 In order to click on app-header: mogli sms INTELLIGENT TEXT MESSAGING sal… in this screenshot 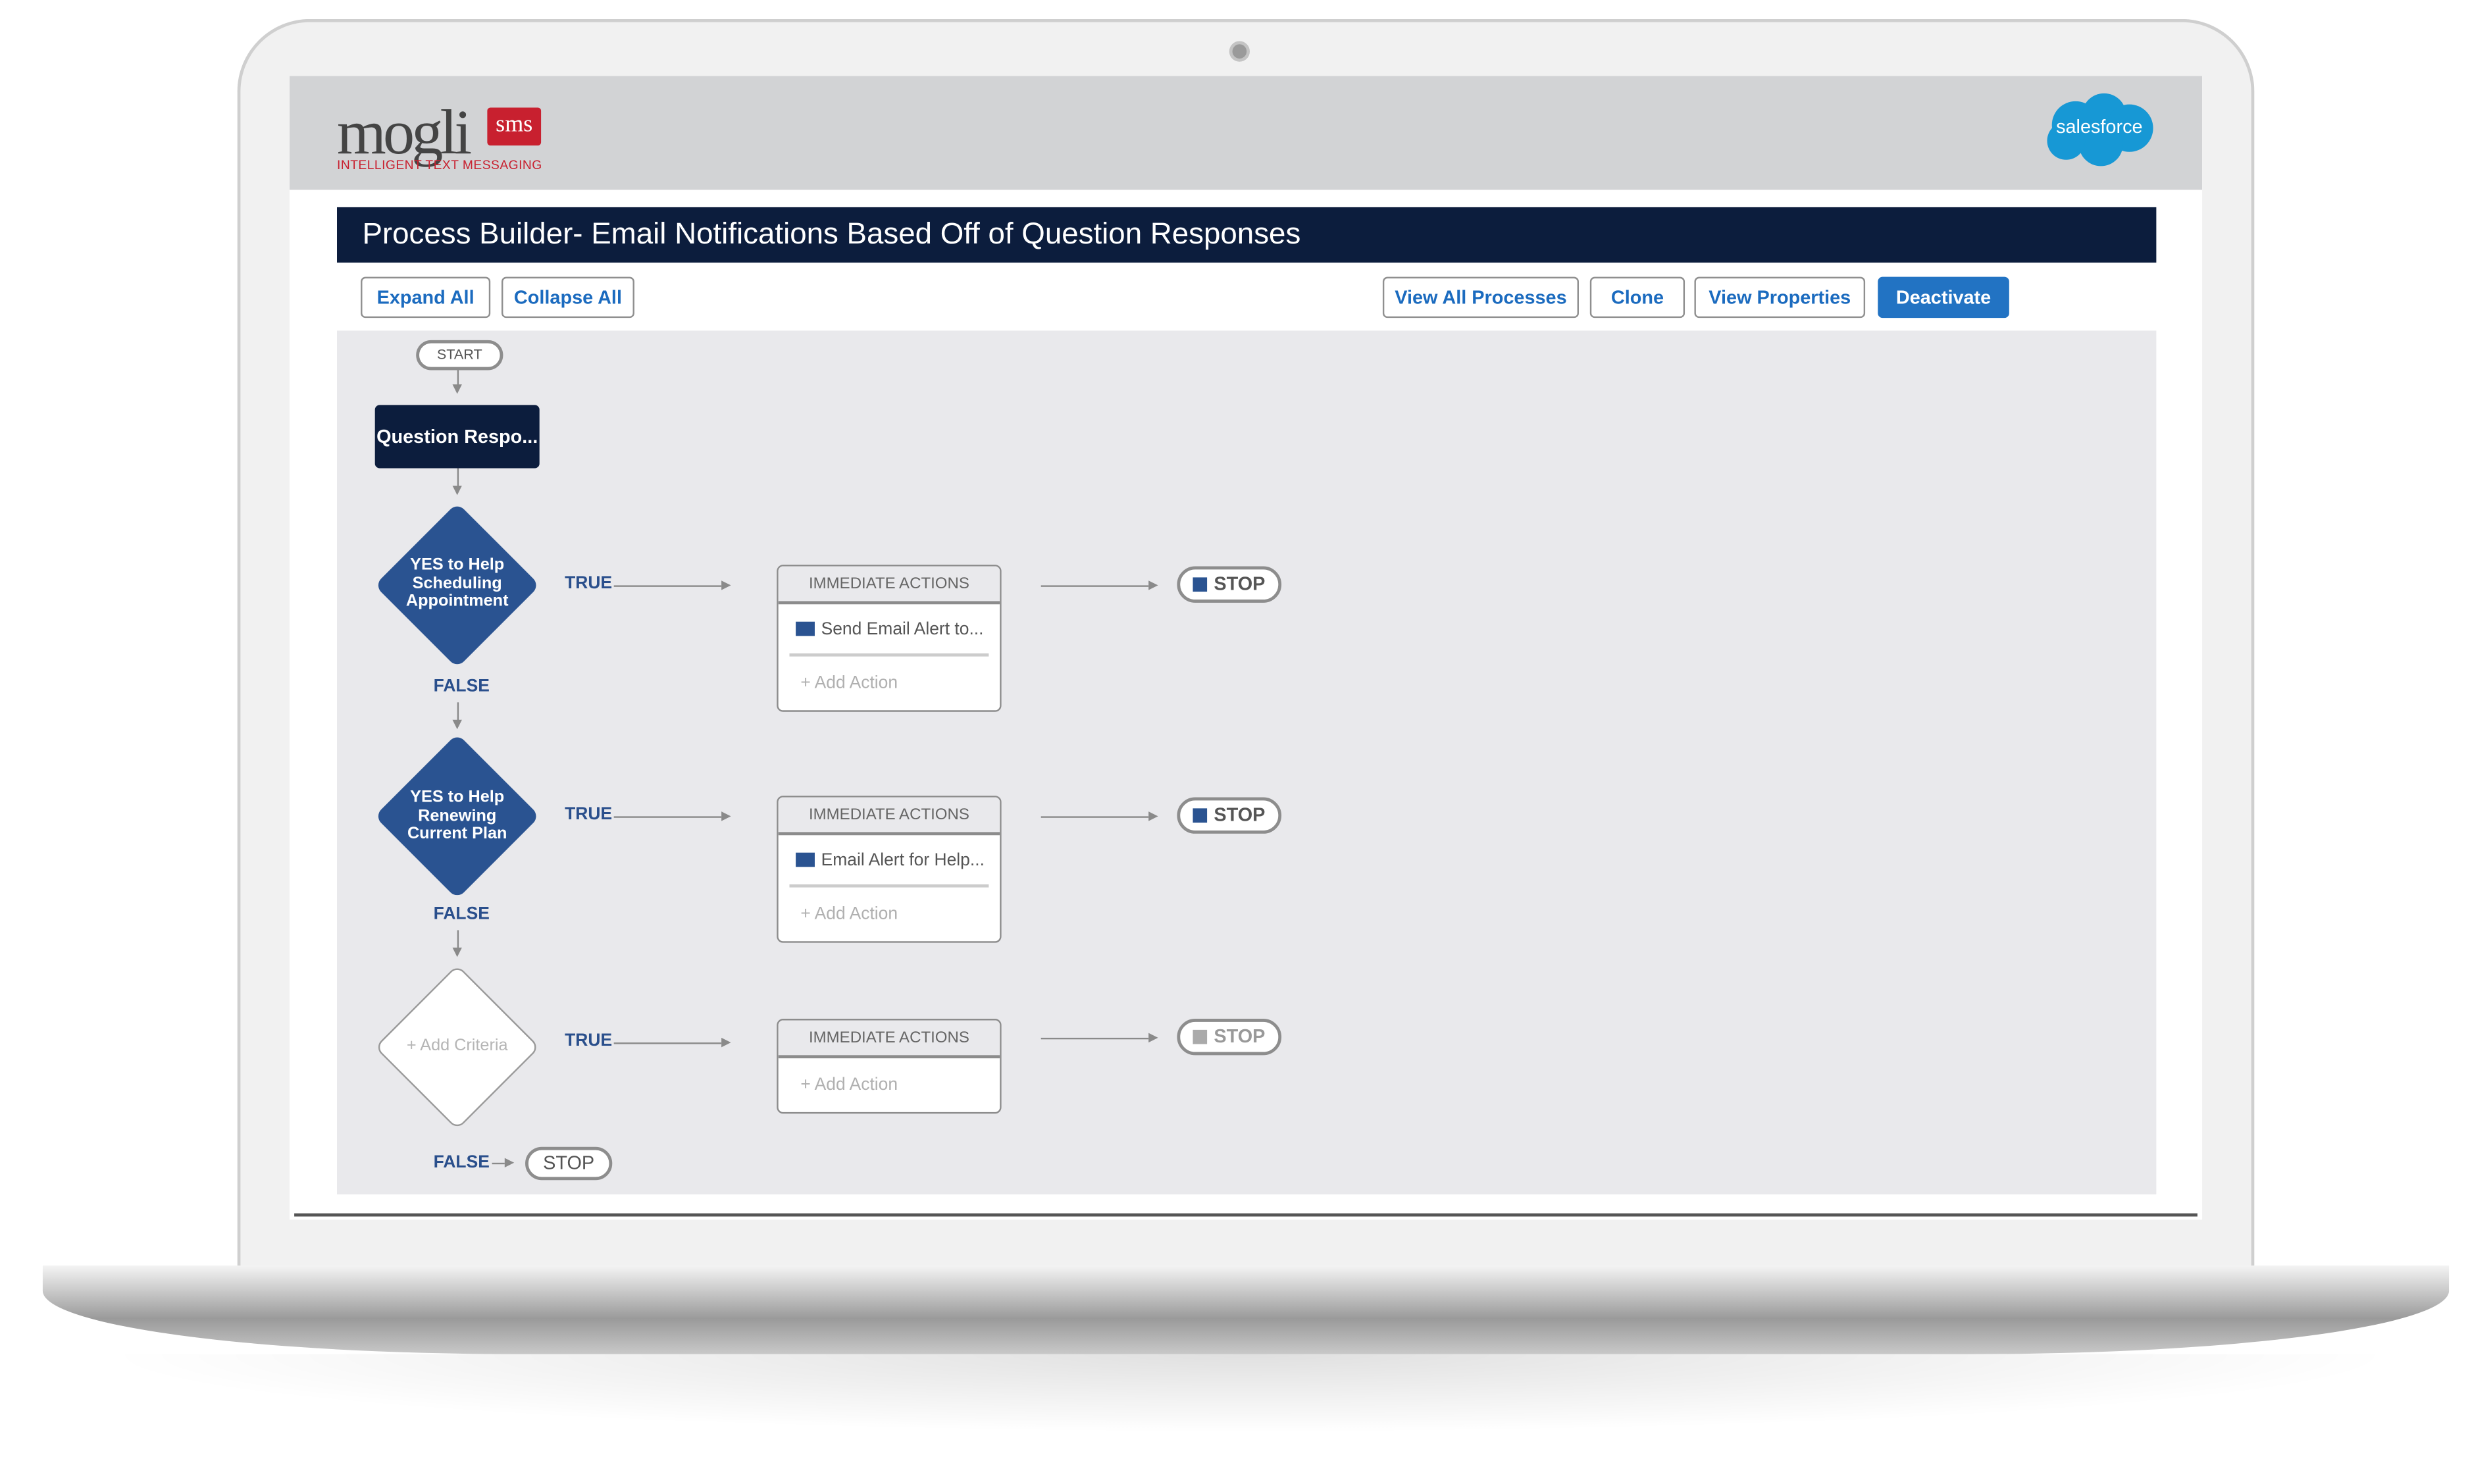, I will do `click(1246, 133)`.